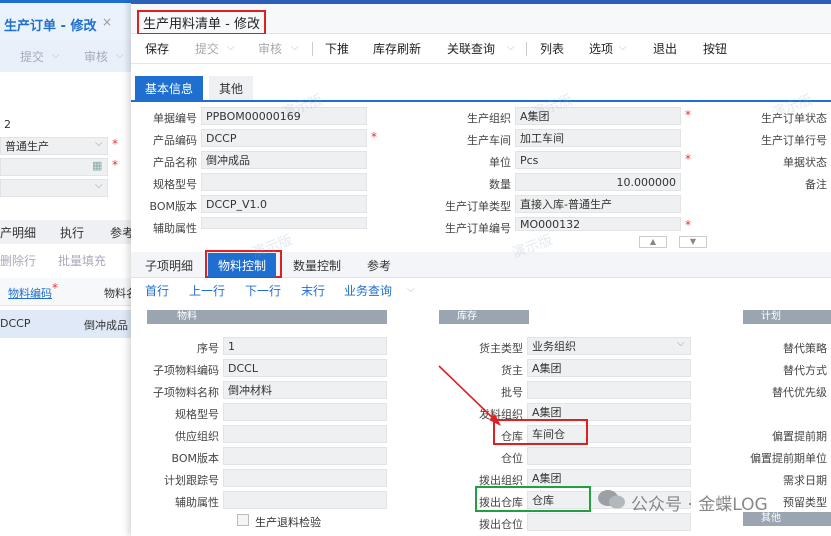 This screenshot has width=831, height=536. I want to click on mat-name-field: 倒冲成品, so click(284, 160).